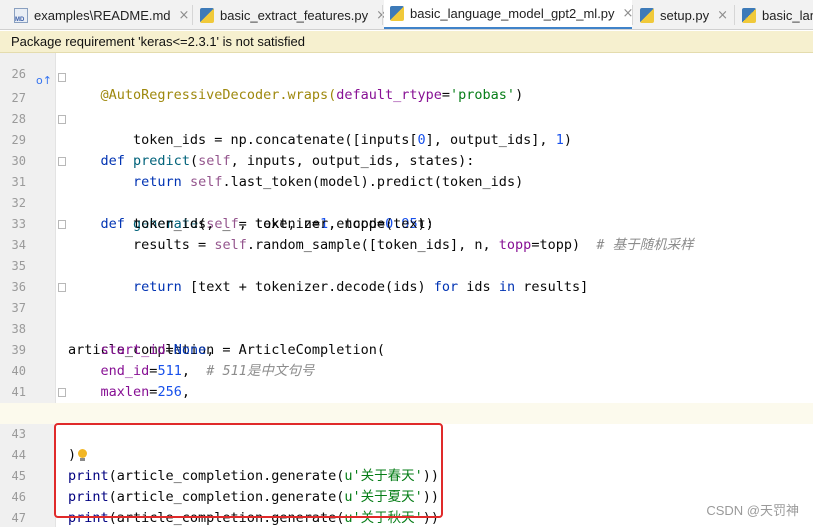 The height and width of the screenshot is (527, 813). I want to click on code-line: 39 end_id=511, # 511是中文句号, so click(406, 349).